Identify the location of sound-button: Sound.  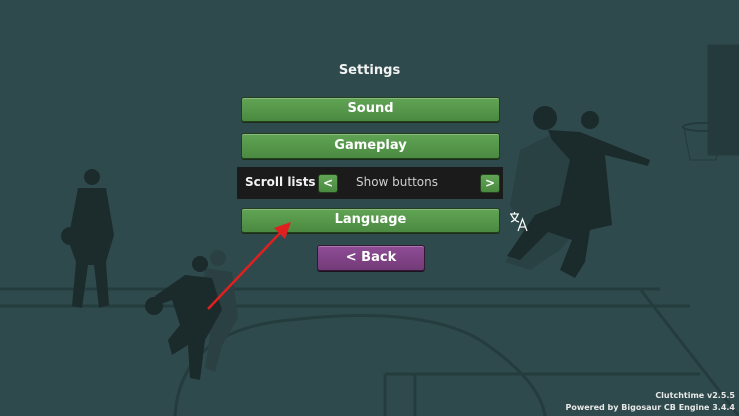
(370, 109).